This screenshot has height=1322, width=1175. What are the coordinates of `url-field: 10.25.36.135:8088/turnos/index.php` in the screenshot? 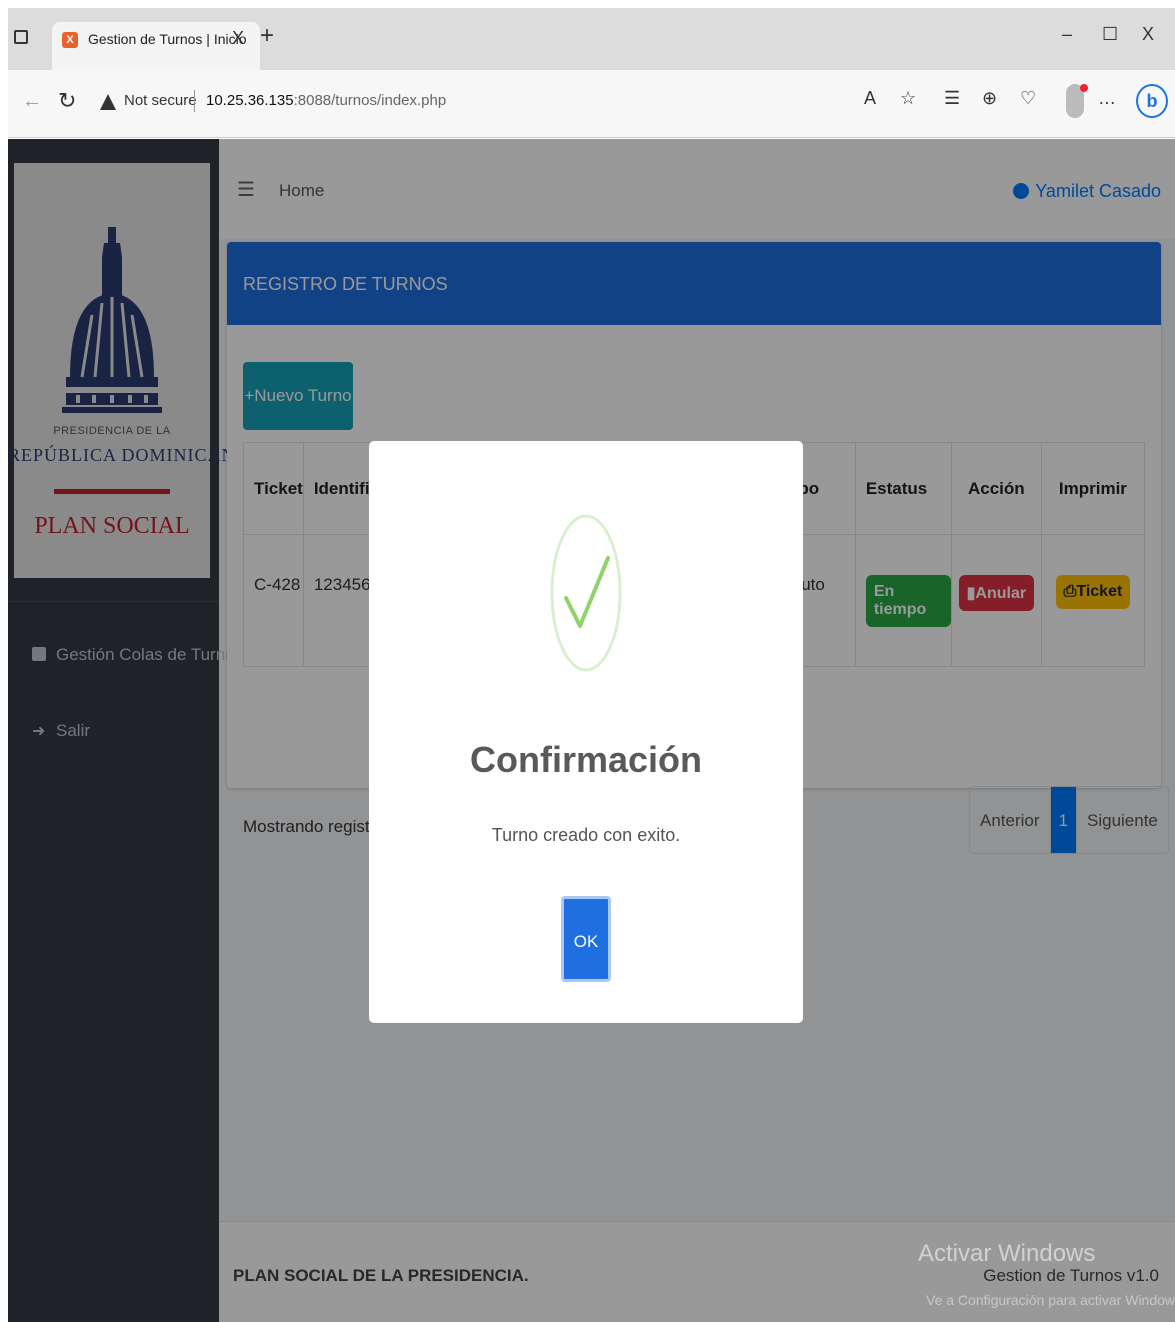 It's located at (326, 100).